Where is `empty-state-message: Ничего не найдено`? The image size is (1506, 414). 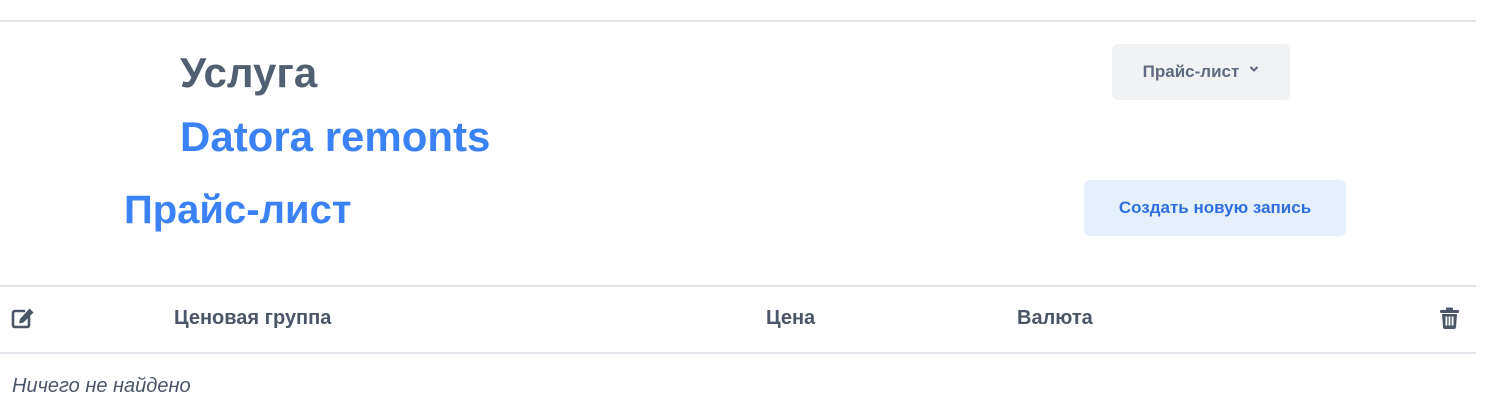 empty-state-message: Ничего не найдено is located at coordinates (101, 386).